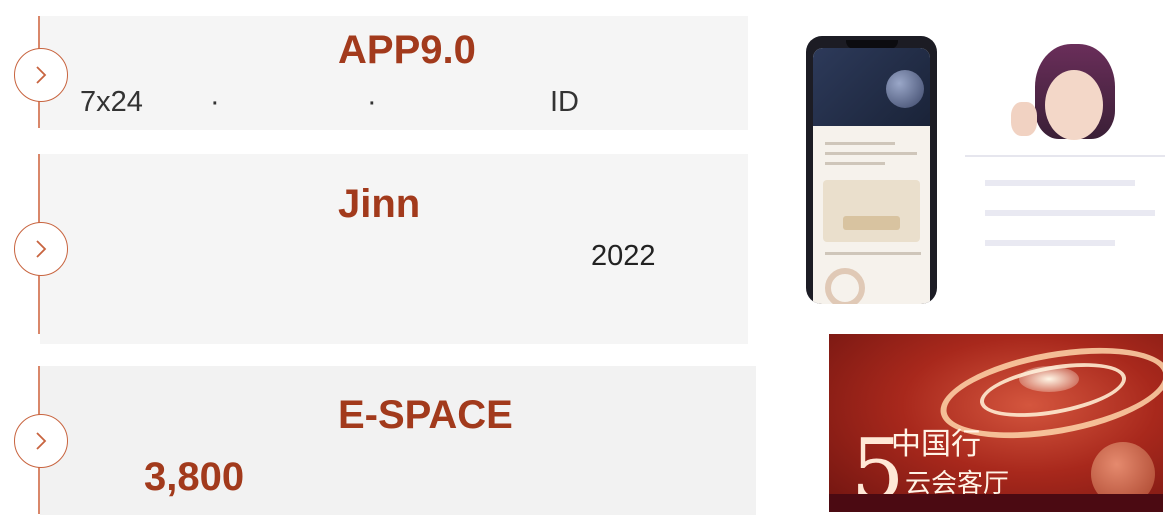  Describe the element at coordinates (871, 176) in the screenshot. I see `phone-screen` at that location.